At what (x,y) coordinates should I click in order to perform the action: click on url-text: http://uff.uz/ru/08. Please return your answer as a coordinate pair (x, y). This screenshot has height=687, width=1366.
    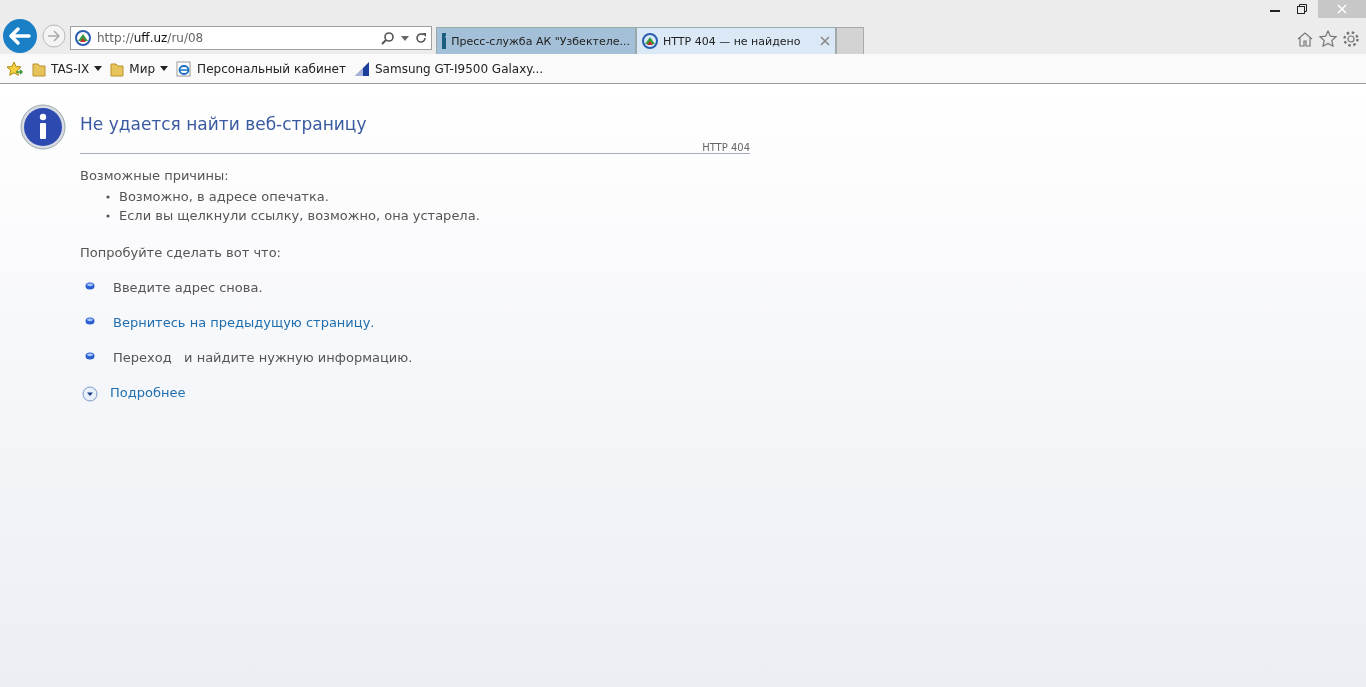
    Looking at the image, I should click on (151, 38).